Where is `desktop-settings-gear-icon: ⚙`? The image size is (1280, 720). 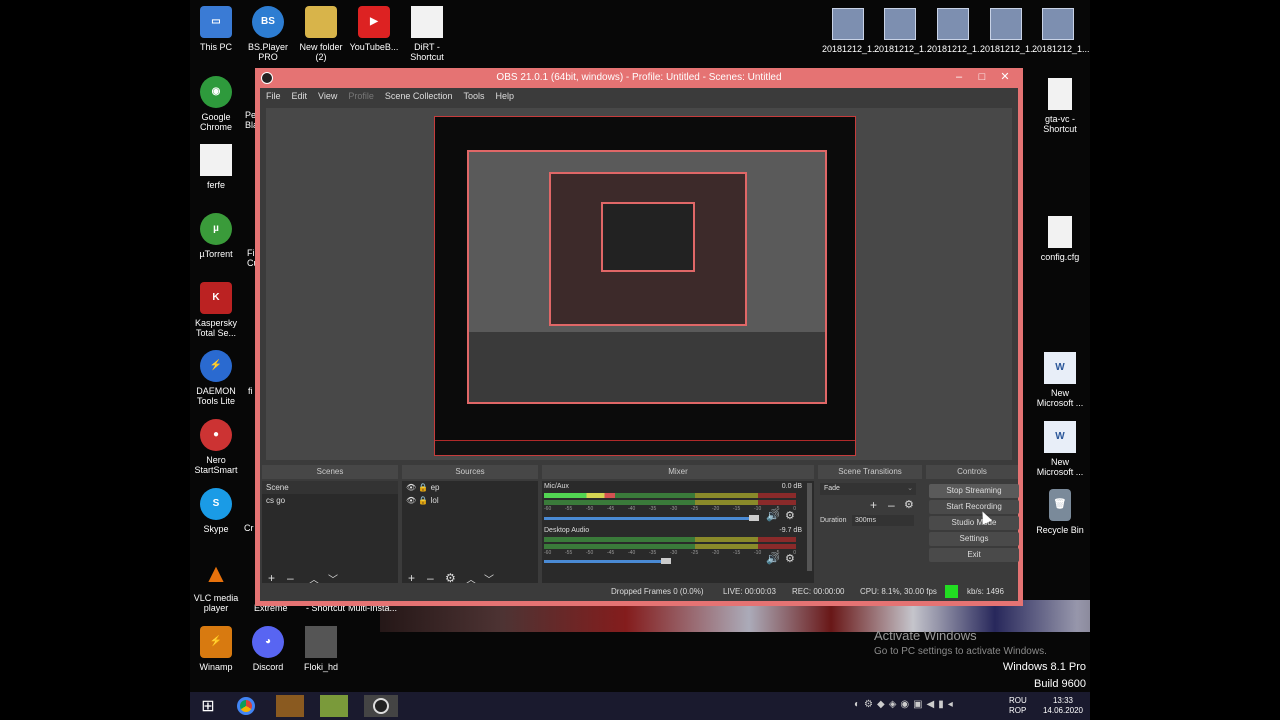 desktop-settings-gear-icon: ⚙ is located at coordinates (790, 558).